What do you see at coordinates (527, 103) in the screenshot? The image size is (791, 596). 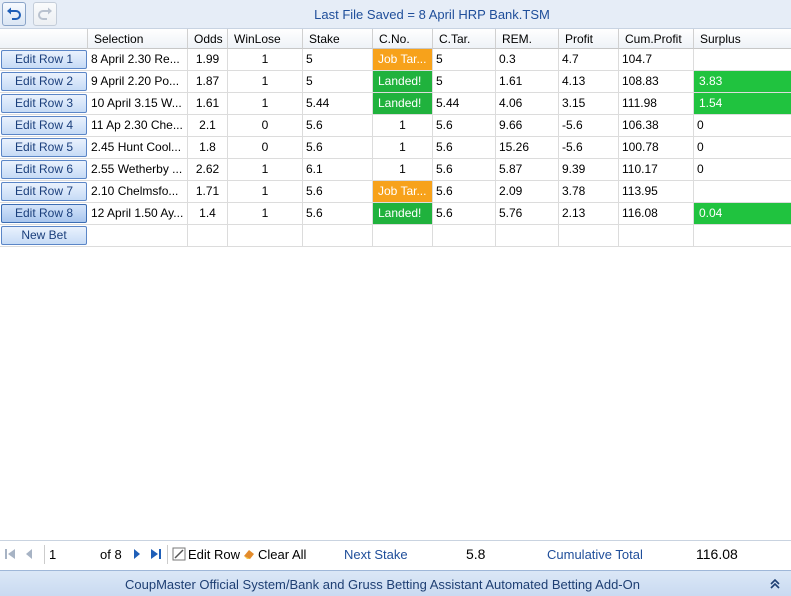 I see `cell-rem: 4.06` at bounding box center [527, 103].